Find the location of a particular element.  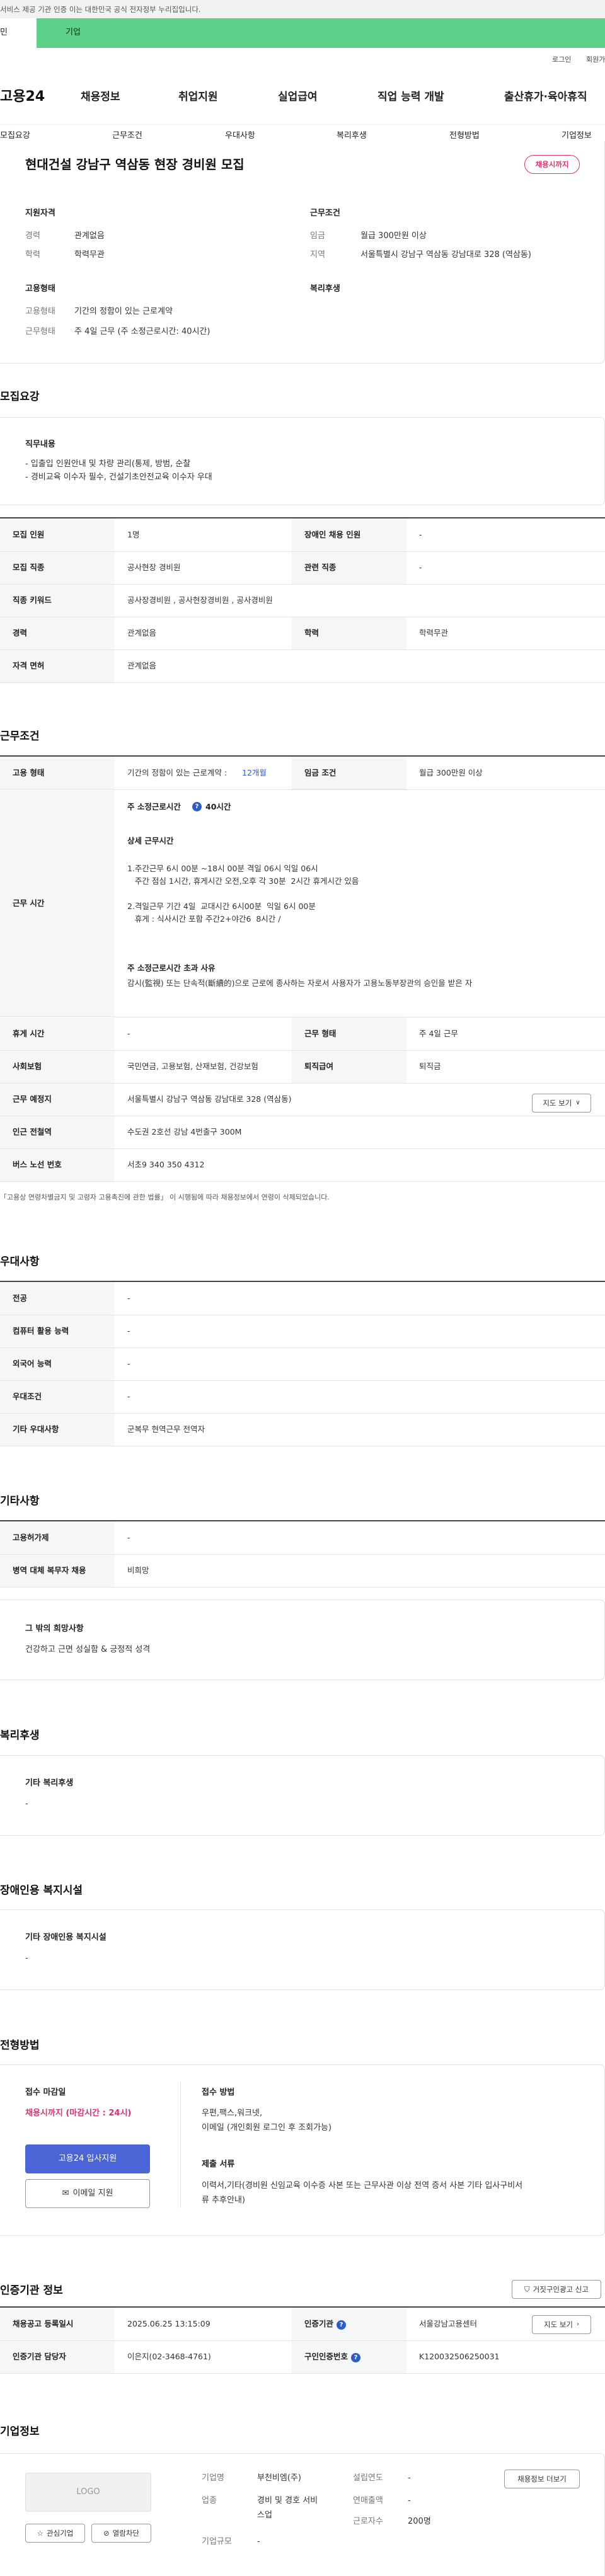

license-label: 자격 면허 is located at coordinates (58, 666).